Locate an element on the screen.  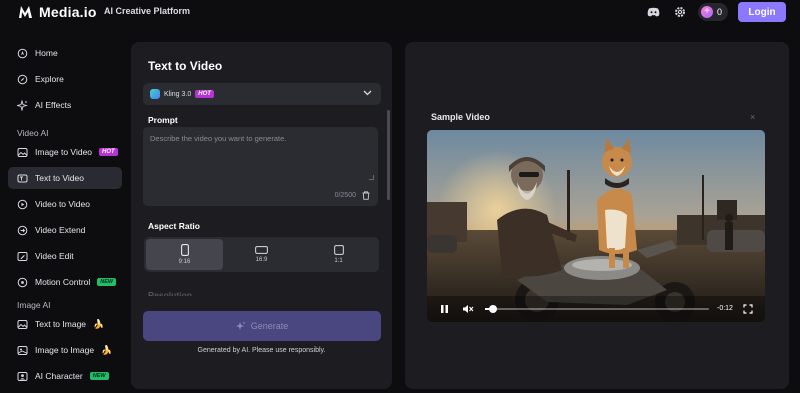
sample-video-title: Sample Video is located at coordinates (460, 117).